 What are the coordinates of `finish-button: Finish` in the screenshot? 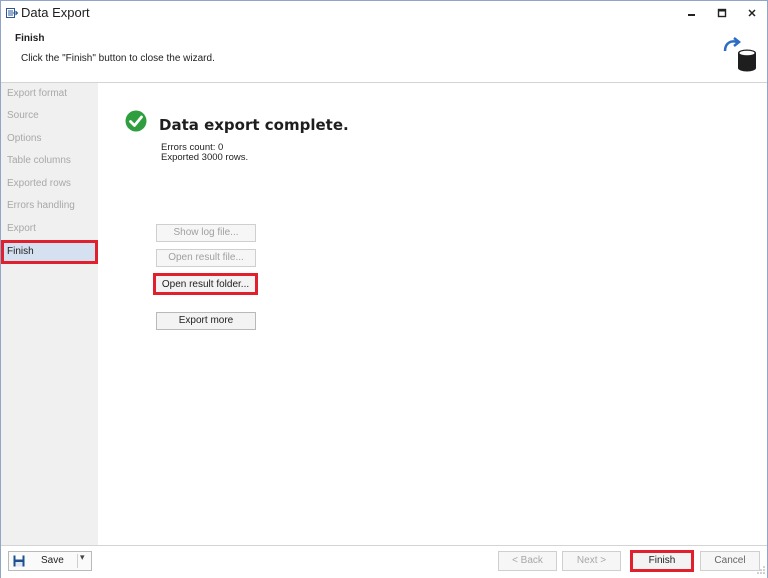 It's located at (662, 561).